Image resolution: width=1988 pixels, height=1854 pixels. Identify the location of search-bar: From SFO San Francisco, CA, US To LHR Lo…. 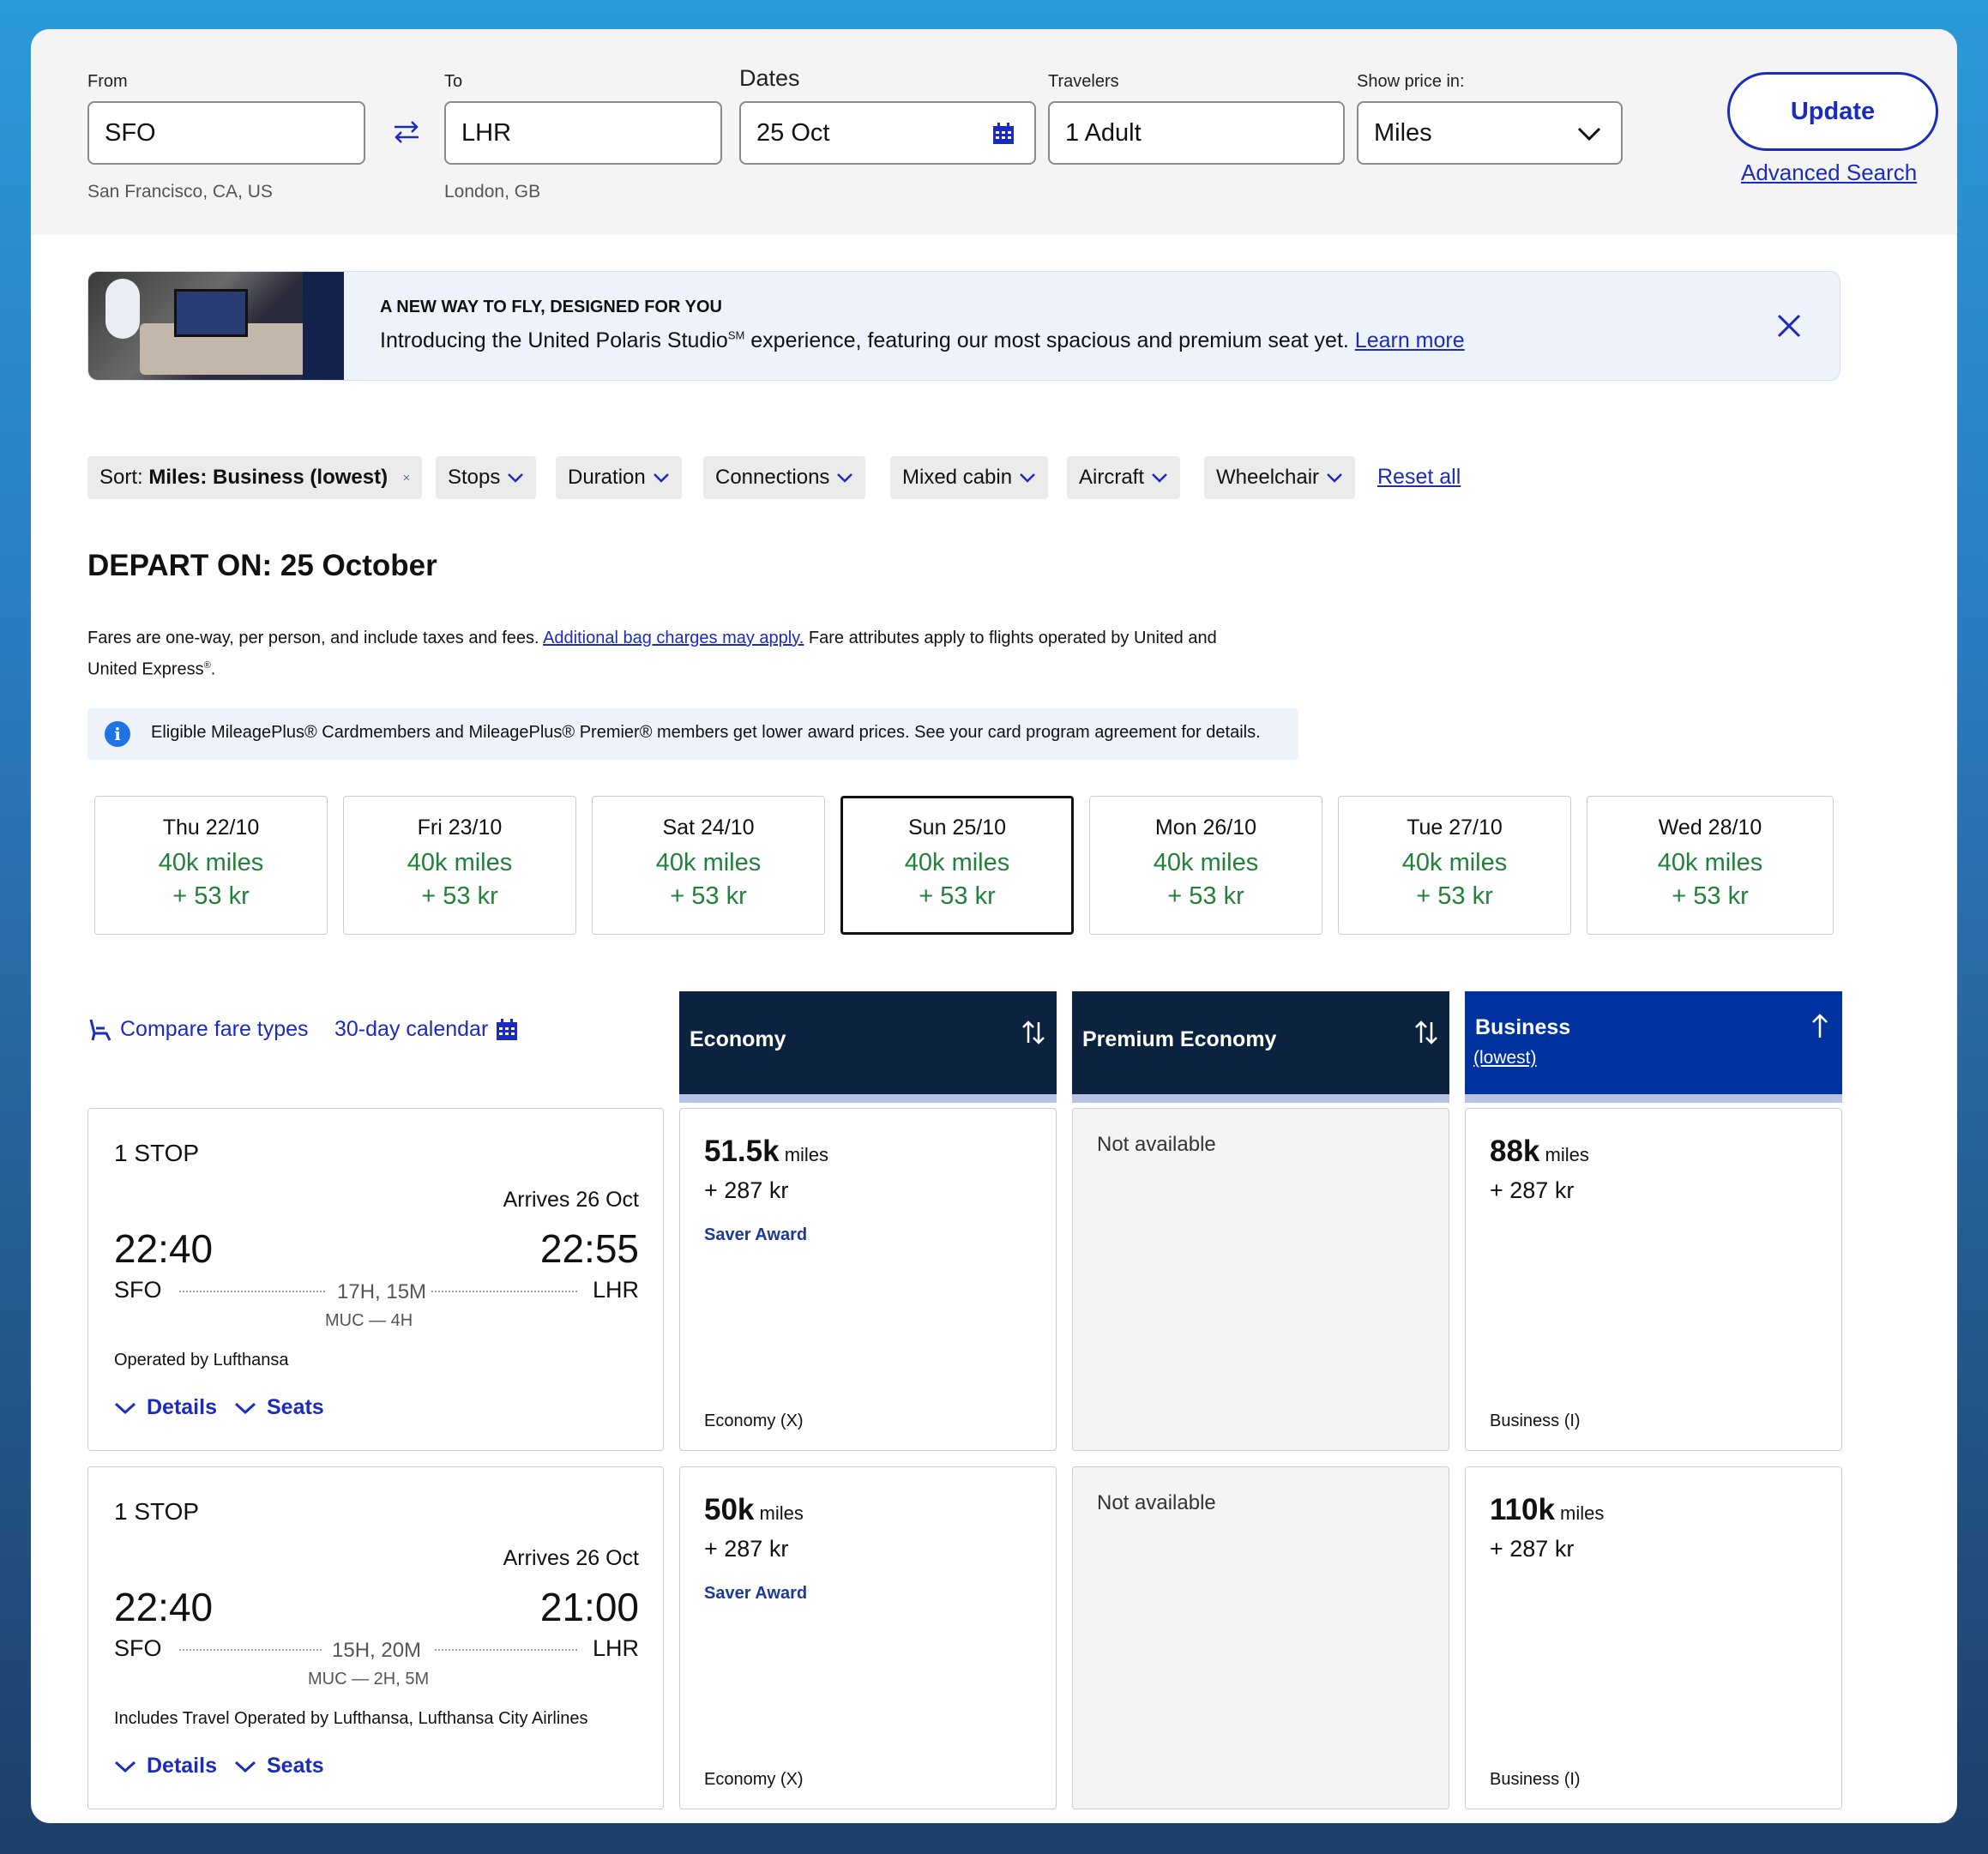
(994, 132).